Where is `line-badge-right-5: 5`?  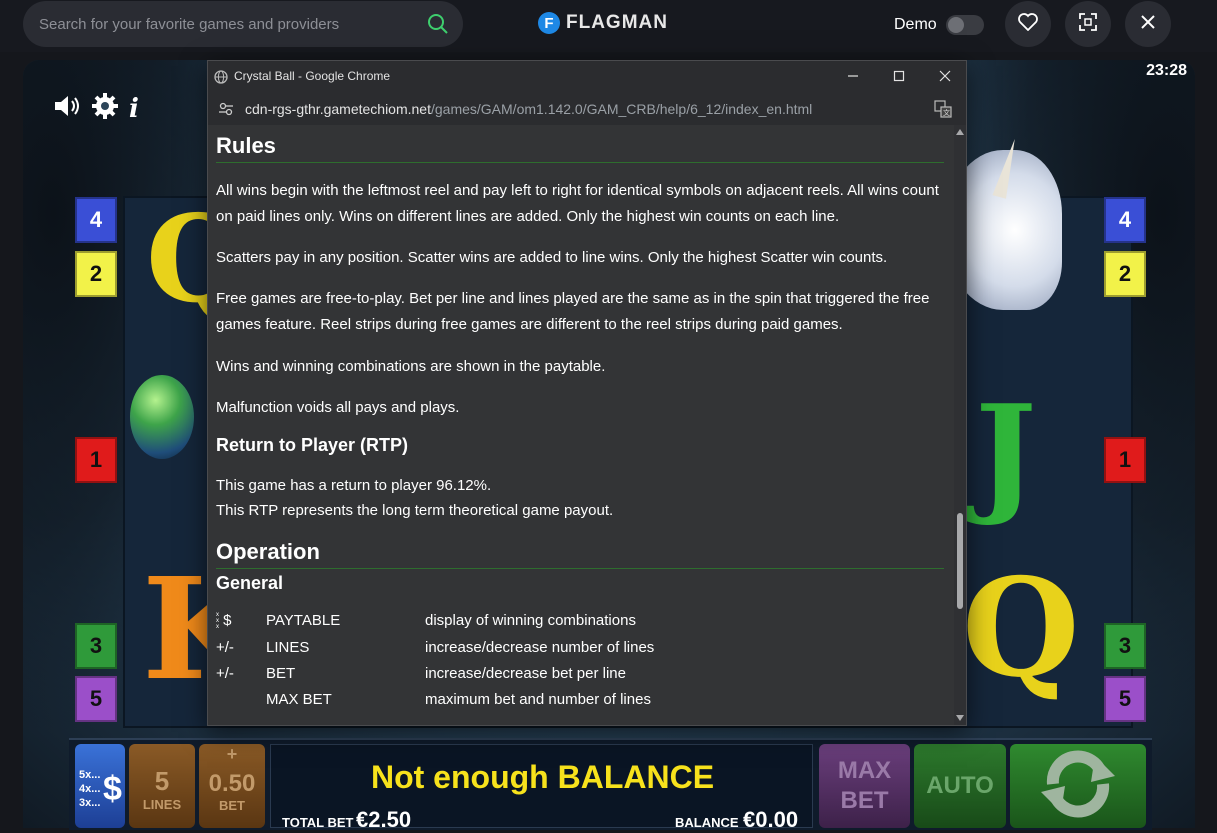
line-badge-right-5: 5 is located at coordinates (1125, 699).